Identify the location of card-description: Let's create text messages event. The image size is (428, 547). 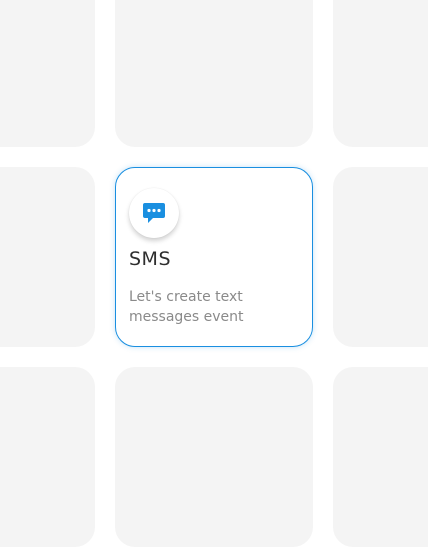
(186, 307).